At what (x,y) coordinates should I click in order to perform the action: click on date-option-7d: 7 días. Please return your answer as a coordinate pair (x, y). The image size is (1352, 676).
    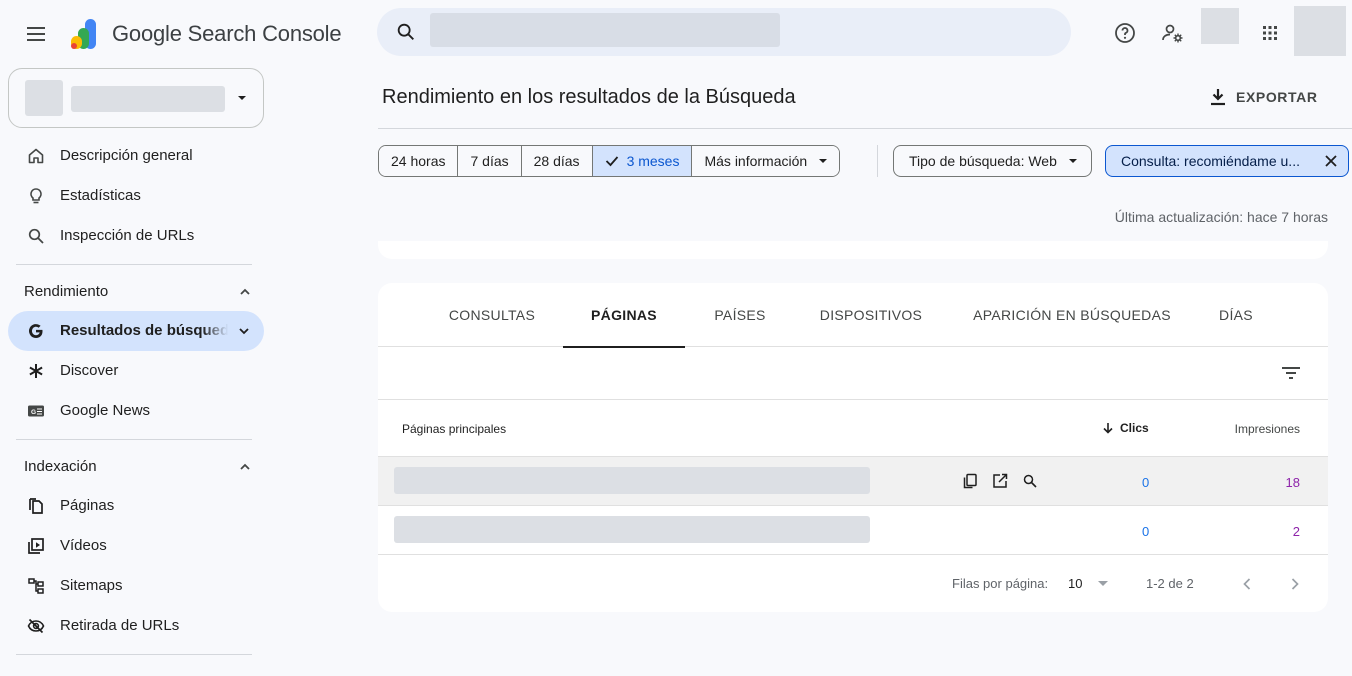
    Looking at the image, I should click on (490, 161).